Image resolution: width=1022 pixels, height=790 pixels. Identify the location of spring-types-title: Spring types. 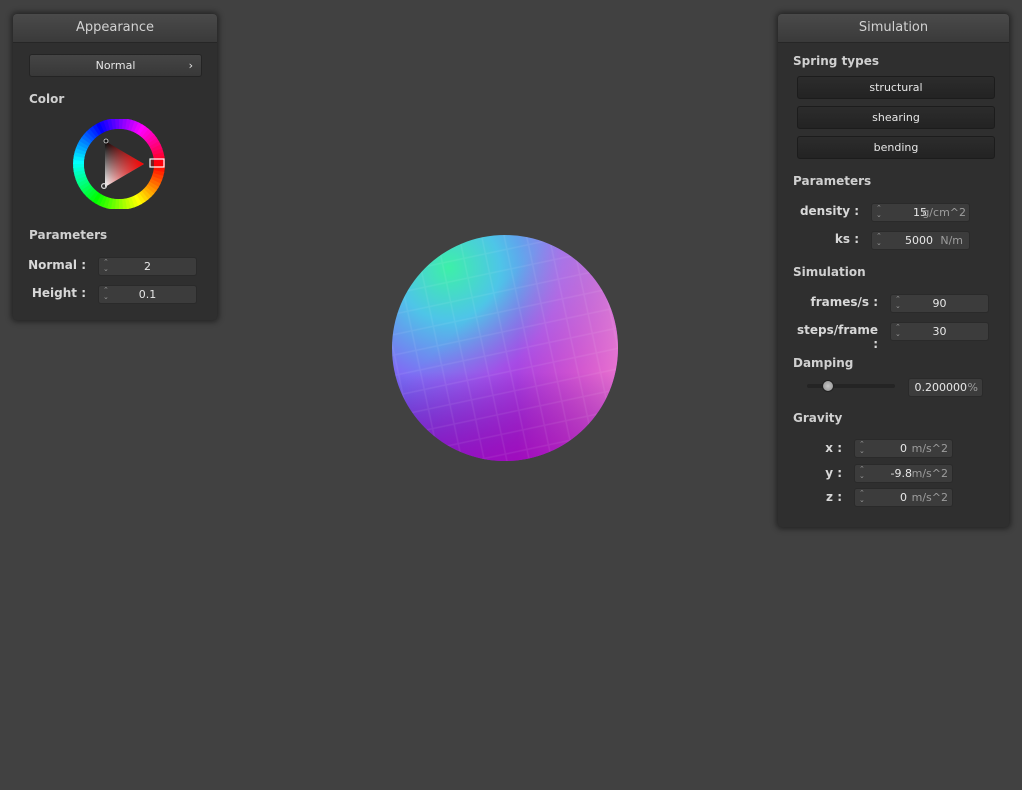
(836, 61).